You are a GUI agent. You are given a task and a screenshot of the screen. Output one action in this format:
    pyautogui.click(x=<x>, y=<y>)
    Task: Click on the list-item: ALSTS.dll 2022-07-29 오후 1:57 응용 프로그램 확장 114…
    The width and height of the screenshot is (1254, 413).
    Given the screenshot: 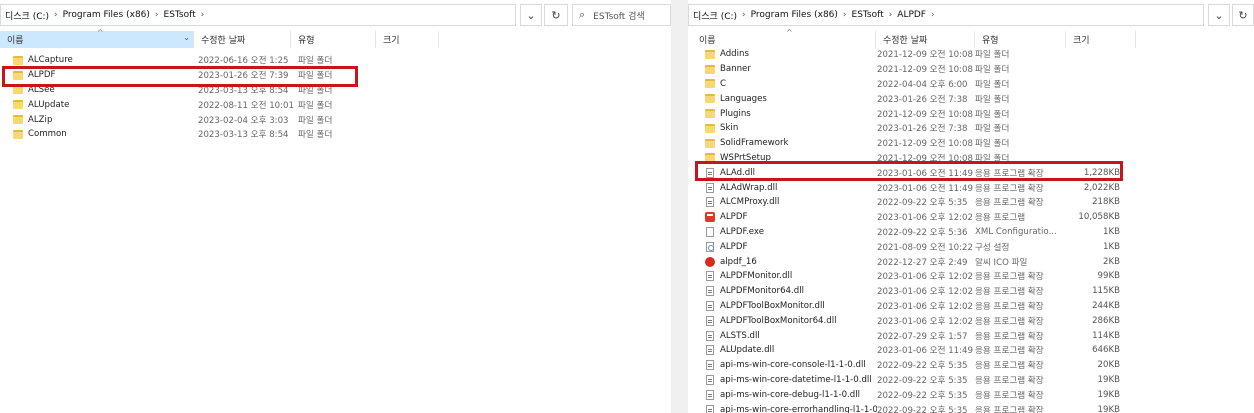 What is the action you would take?
    pyautogui.click(x=912, y=335)
    